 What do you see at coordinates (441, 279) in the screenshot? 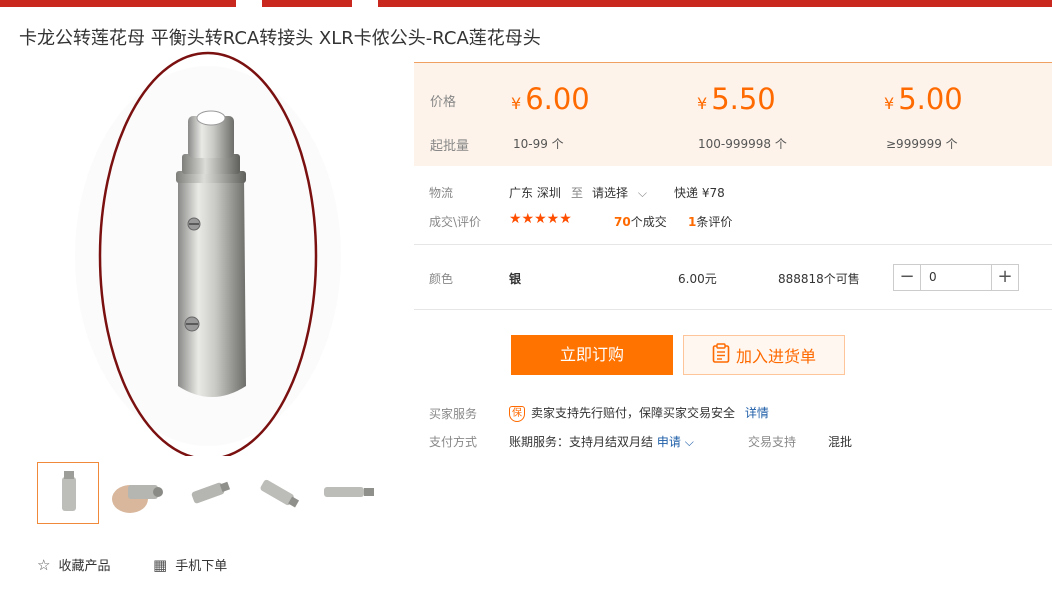
I see `color-label: 颜色` at bounding box center [441, 279].